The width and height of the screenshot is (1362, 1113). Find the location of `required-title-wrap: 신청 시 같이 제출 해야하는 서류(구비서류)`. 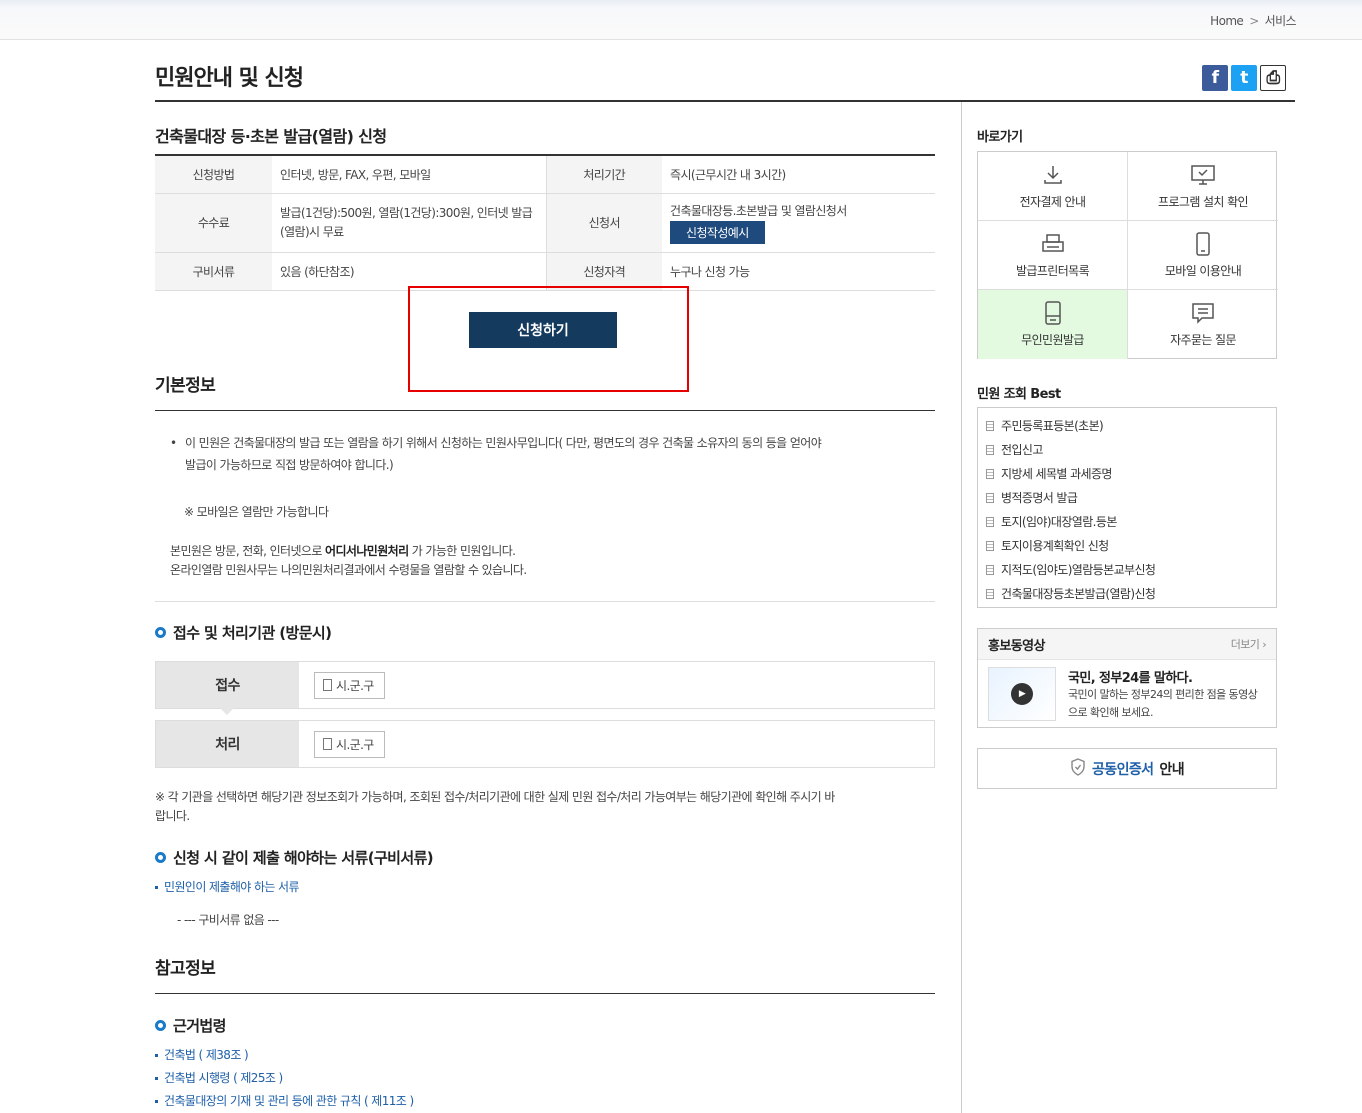

required-title-wrap: 신청 시 같이 제출 해야하는 서류(구비서류) is located at coordinates (294, 857).